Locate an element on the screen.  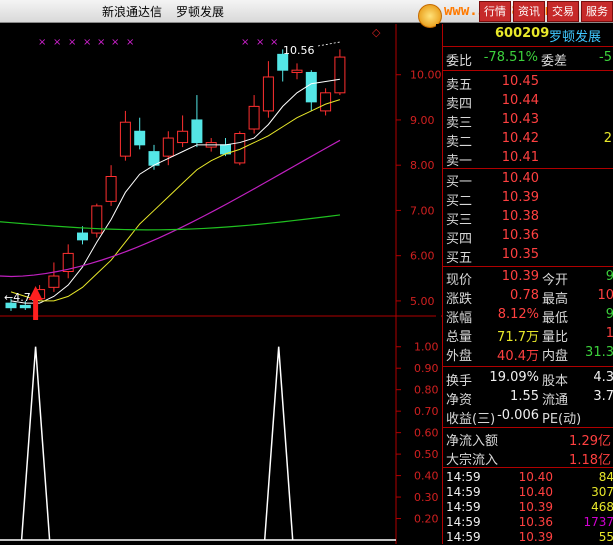
finance-row: 换手 19.09% 股本 4.3 is located at coordinates (528, 379).